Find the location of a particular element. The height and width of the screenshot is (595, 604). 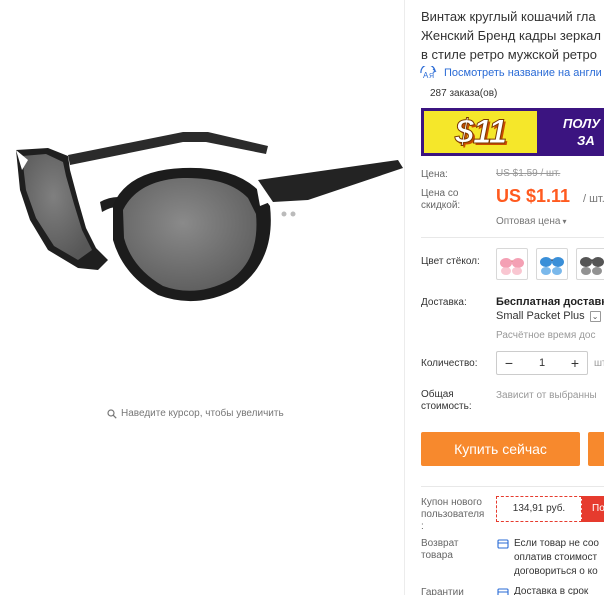

coupon-label-line: : is located at coordinates (422, 526).